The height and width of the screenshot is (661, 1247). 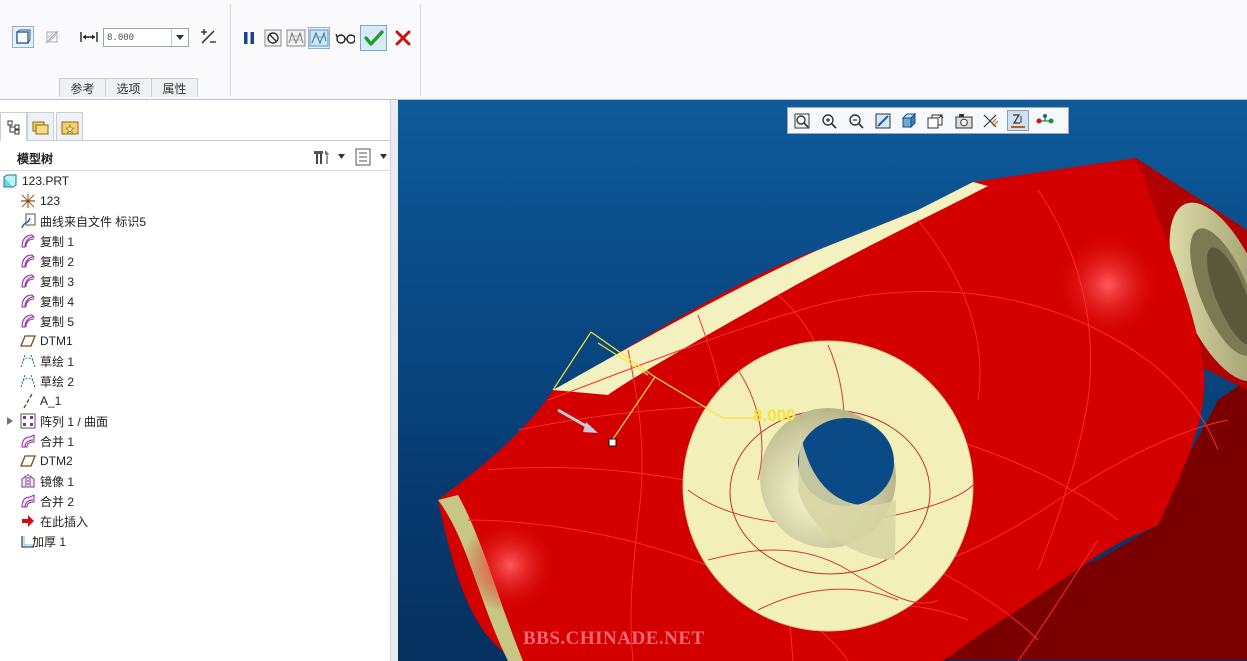 I want to click on refit-button, so click(x=802, y=120).